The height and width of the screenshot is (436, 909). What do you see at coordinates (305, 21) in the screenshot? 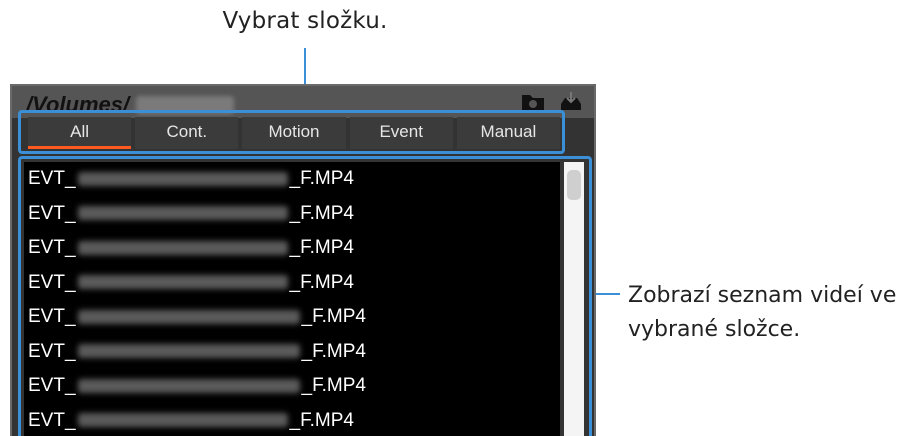
I see `callout-select-folder: Vybrat složku.` at bounding box center [305, 21].